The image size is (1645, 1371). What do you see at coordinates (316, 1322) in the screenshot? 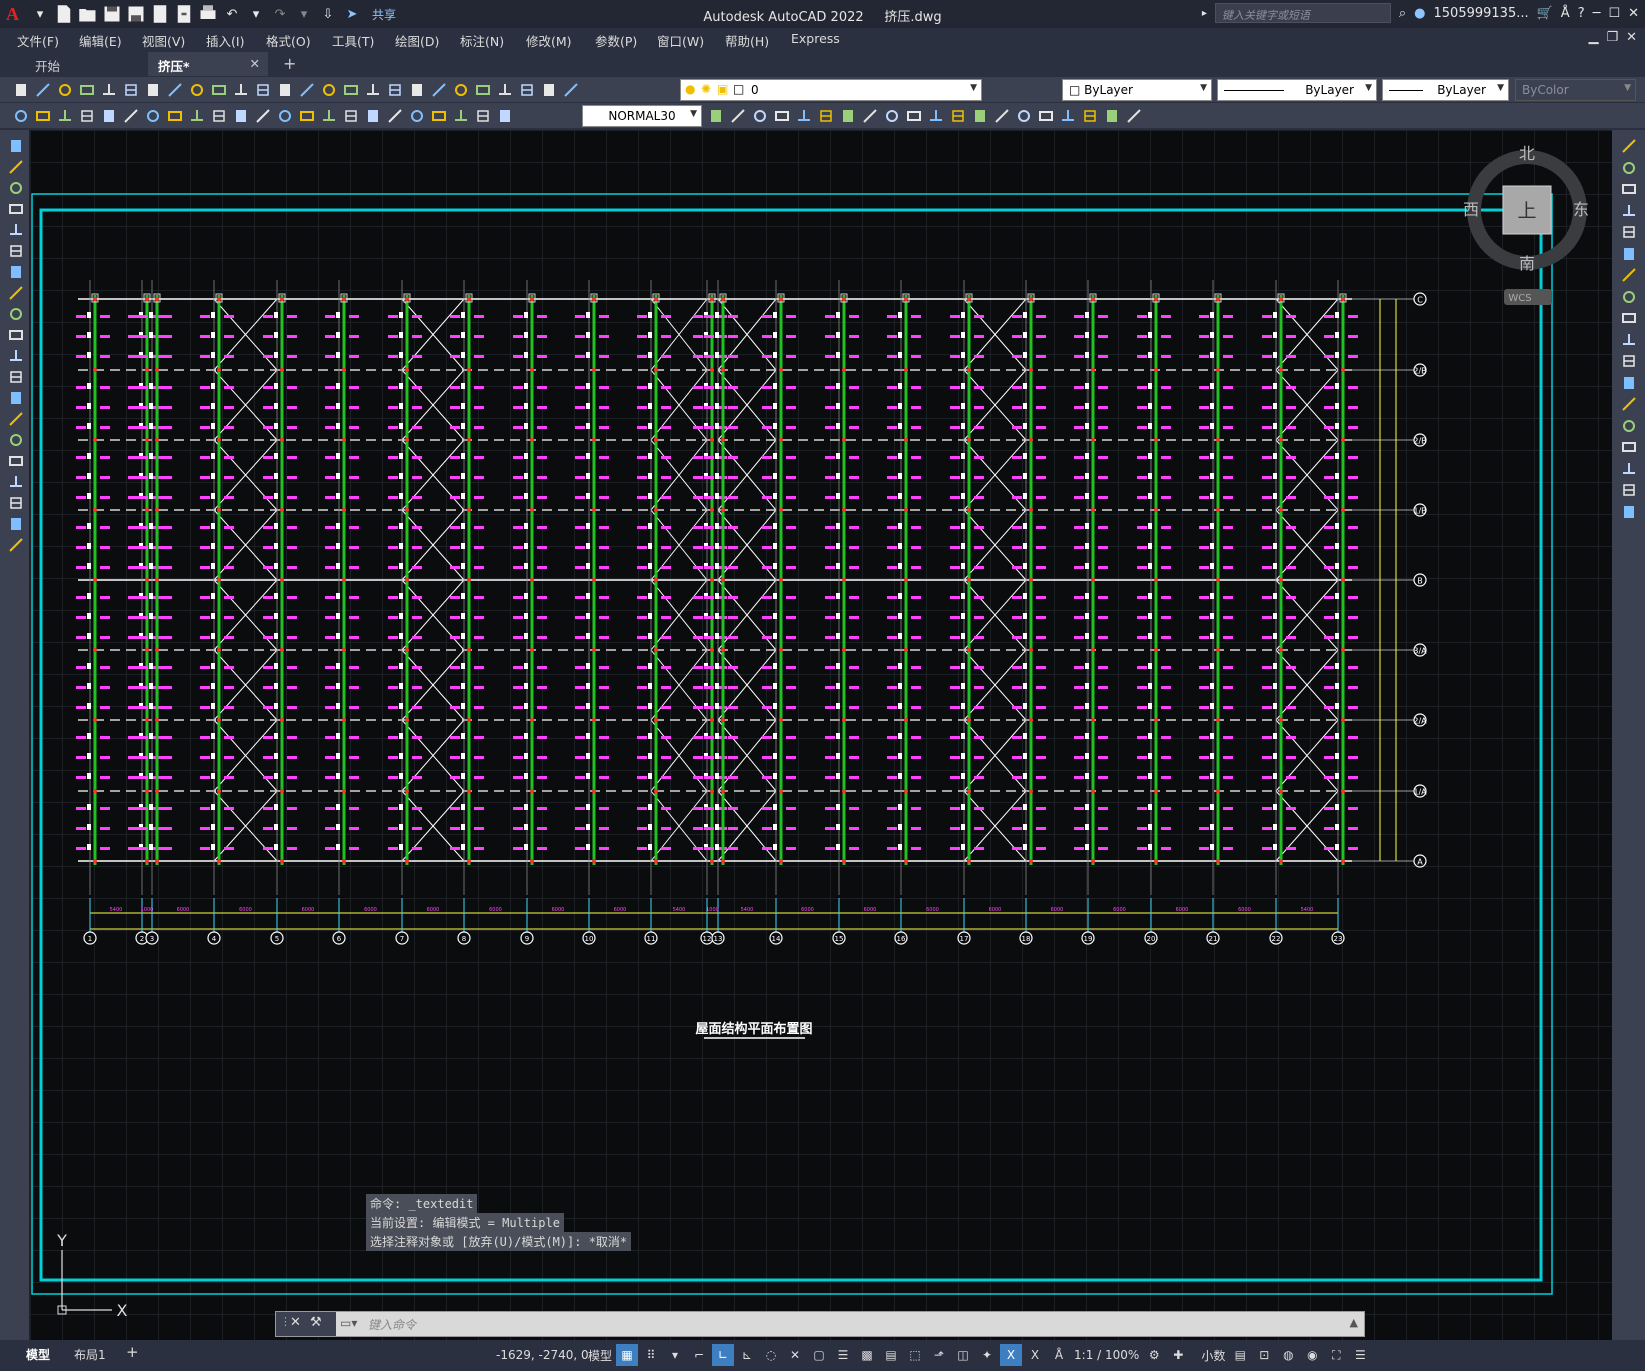
I see `customize-wrench-icon: ⚒` at bounding box center [316, 1322].